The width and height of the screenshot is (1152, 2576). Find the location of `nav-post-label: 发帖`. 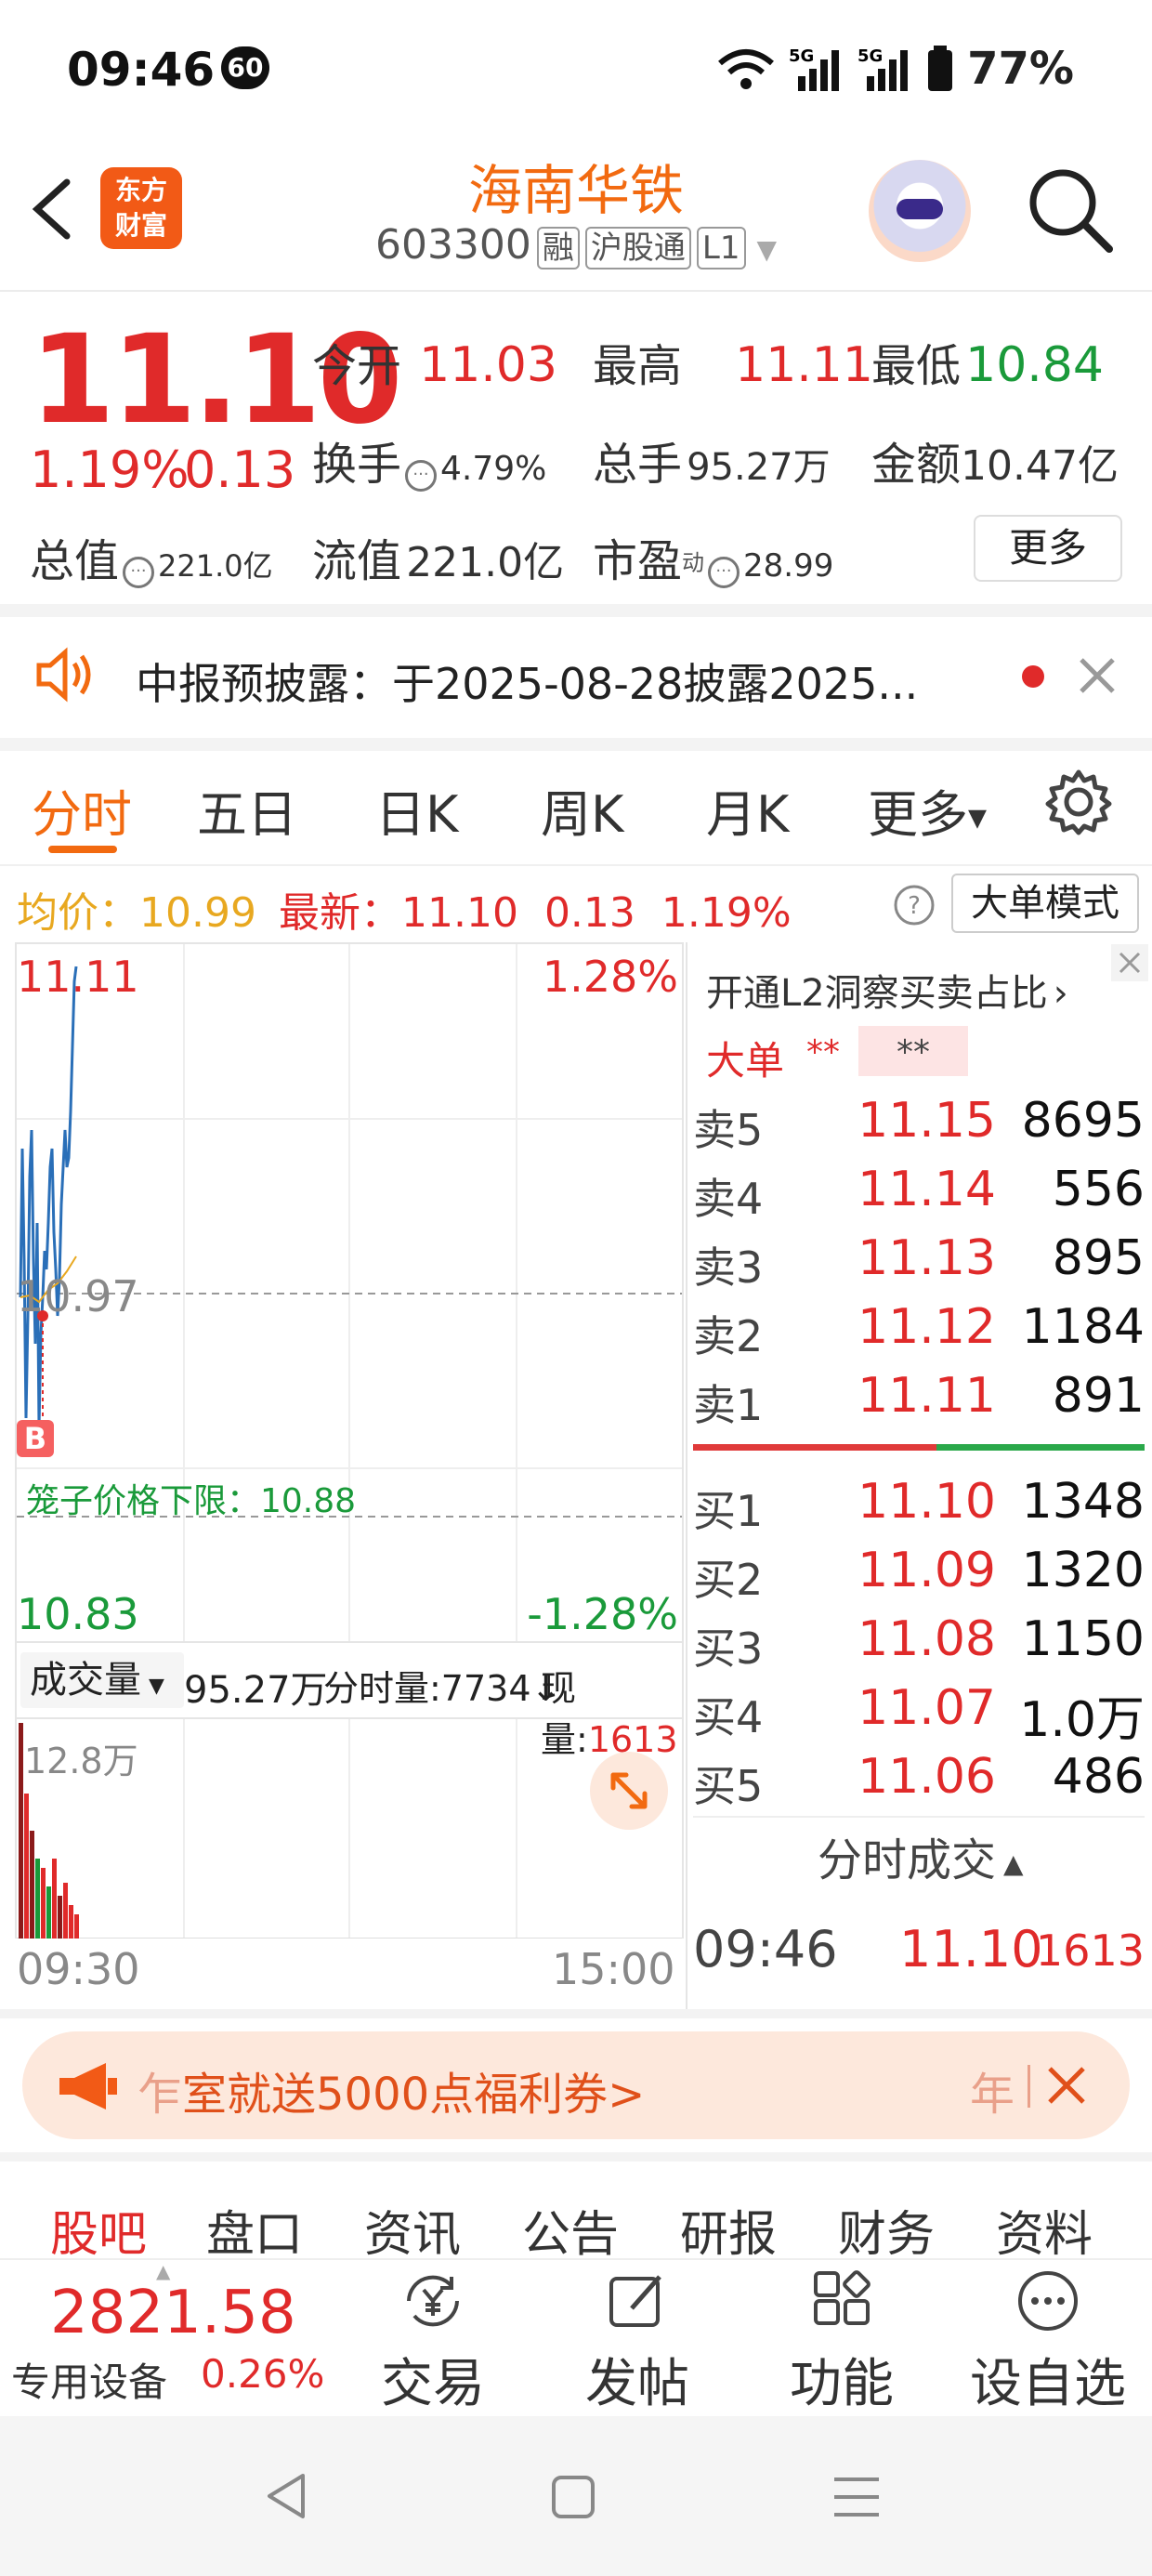

nav-post-label: 发帖 is located at coordinates (637, 2384).